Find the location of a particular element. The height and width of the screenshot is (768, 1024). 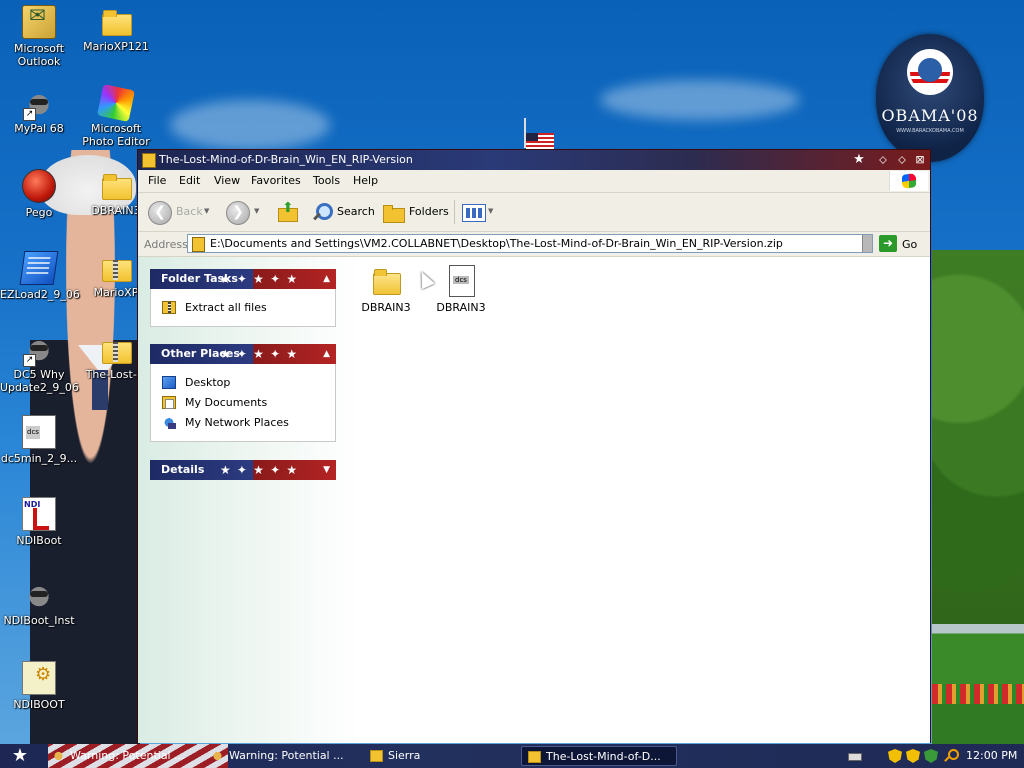

desktop-icon-dc5-update: DC5 Why Update2_9_06 is located at coordinates (39, 363).